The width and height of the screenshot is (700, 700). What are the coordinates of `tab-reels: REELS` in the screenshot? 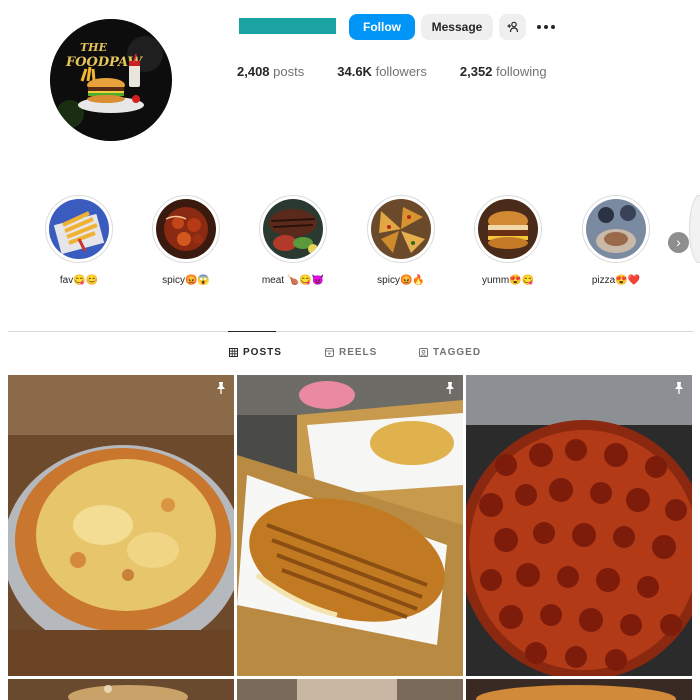 It's located at (351, 352).